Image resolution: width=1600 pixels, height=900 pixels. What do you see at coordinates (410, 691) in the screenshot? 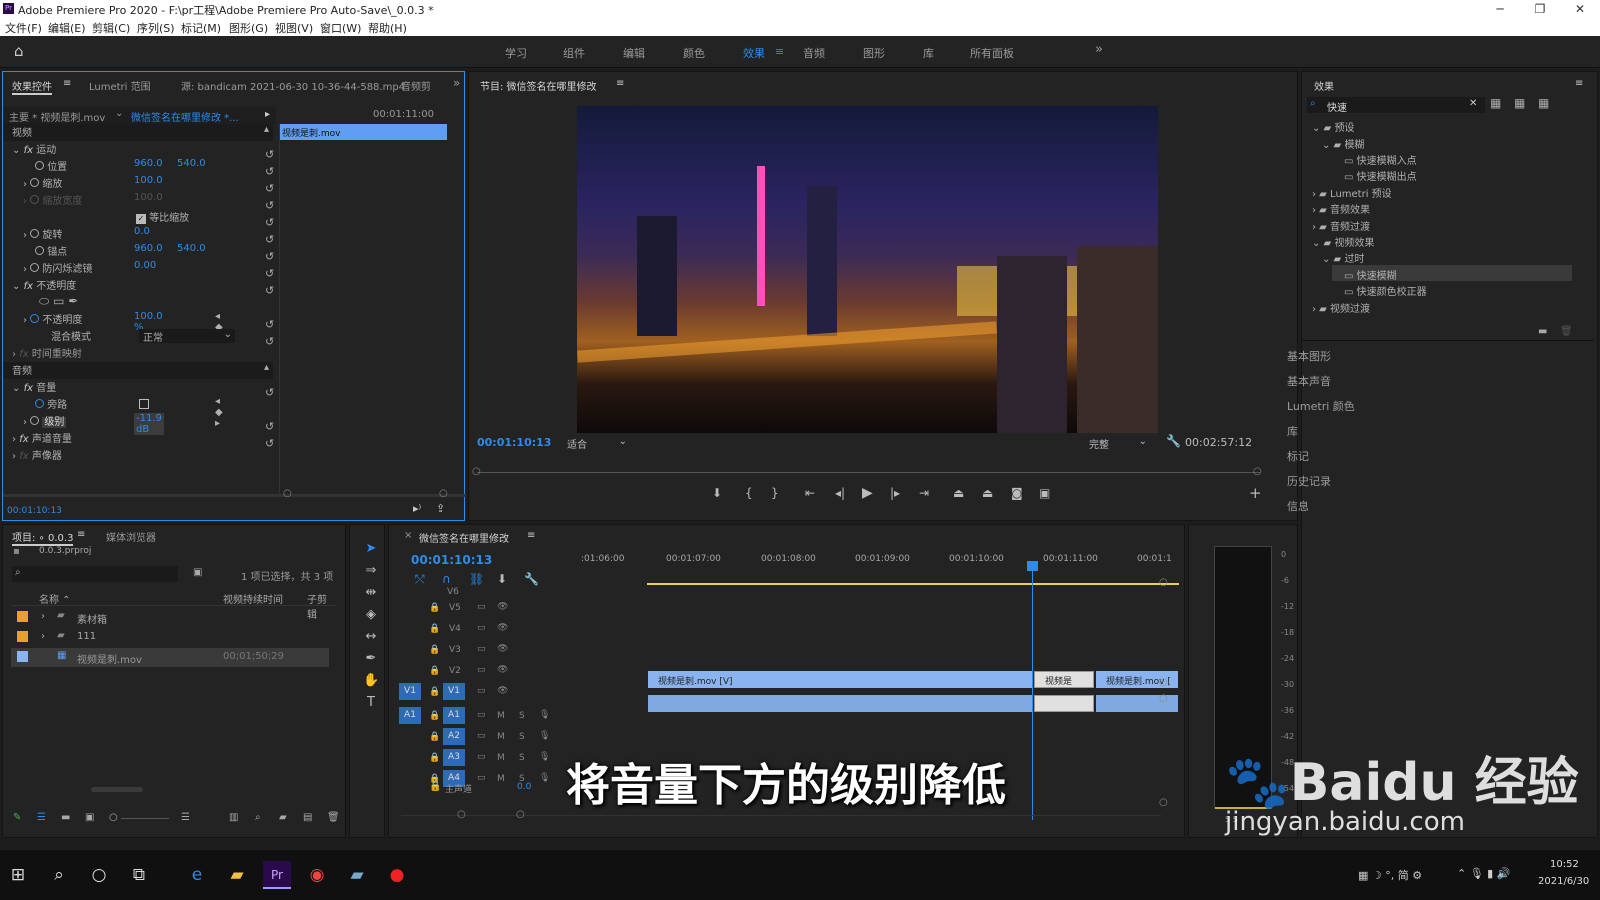
I see `source-patch-v1: V1` at bounding box center [410, 691].